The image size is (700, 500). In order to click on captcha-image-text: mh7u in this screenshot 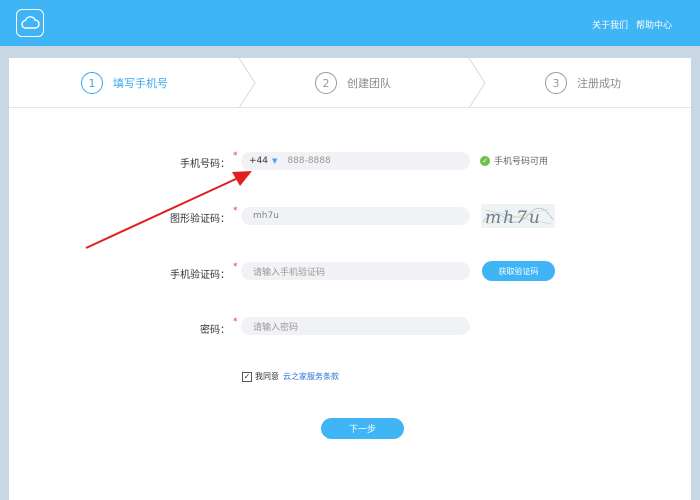, I will do `click(513, 218)`.